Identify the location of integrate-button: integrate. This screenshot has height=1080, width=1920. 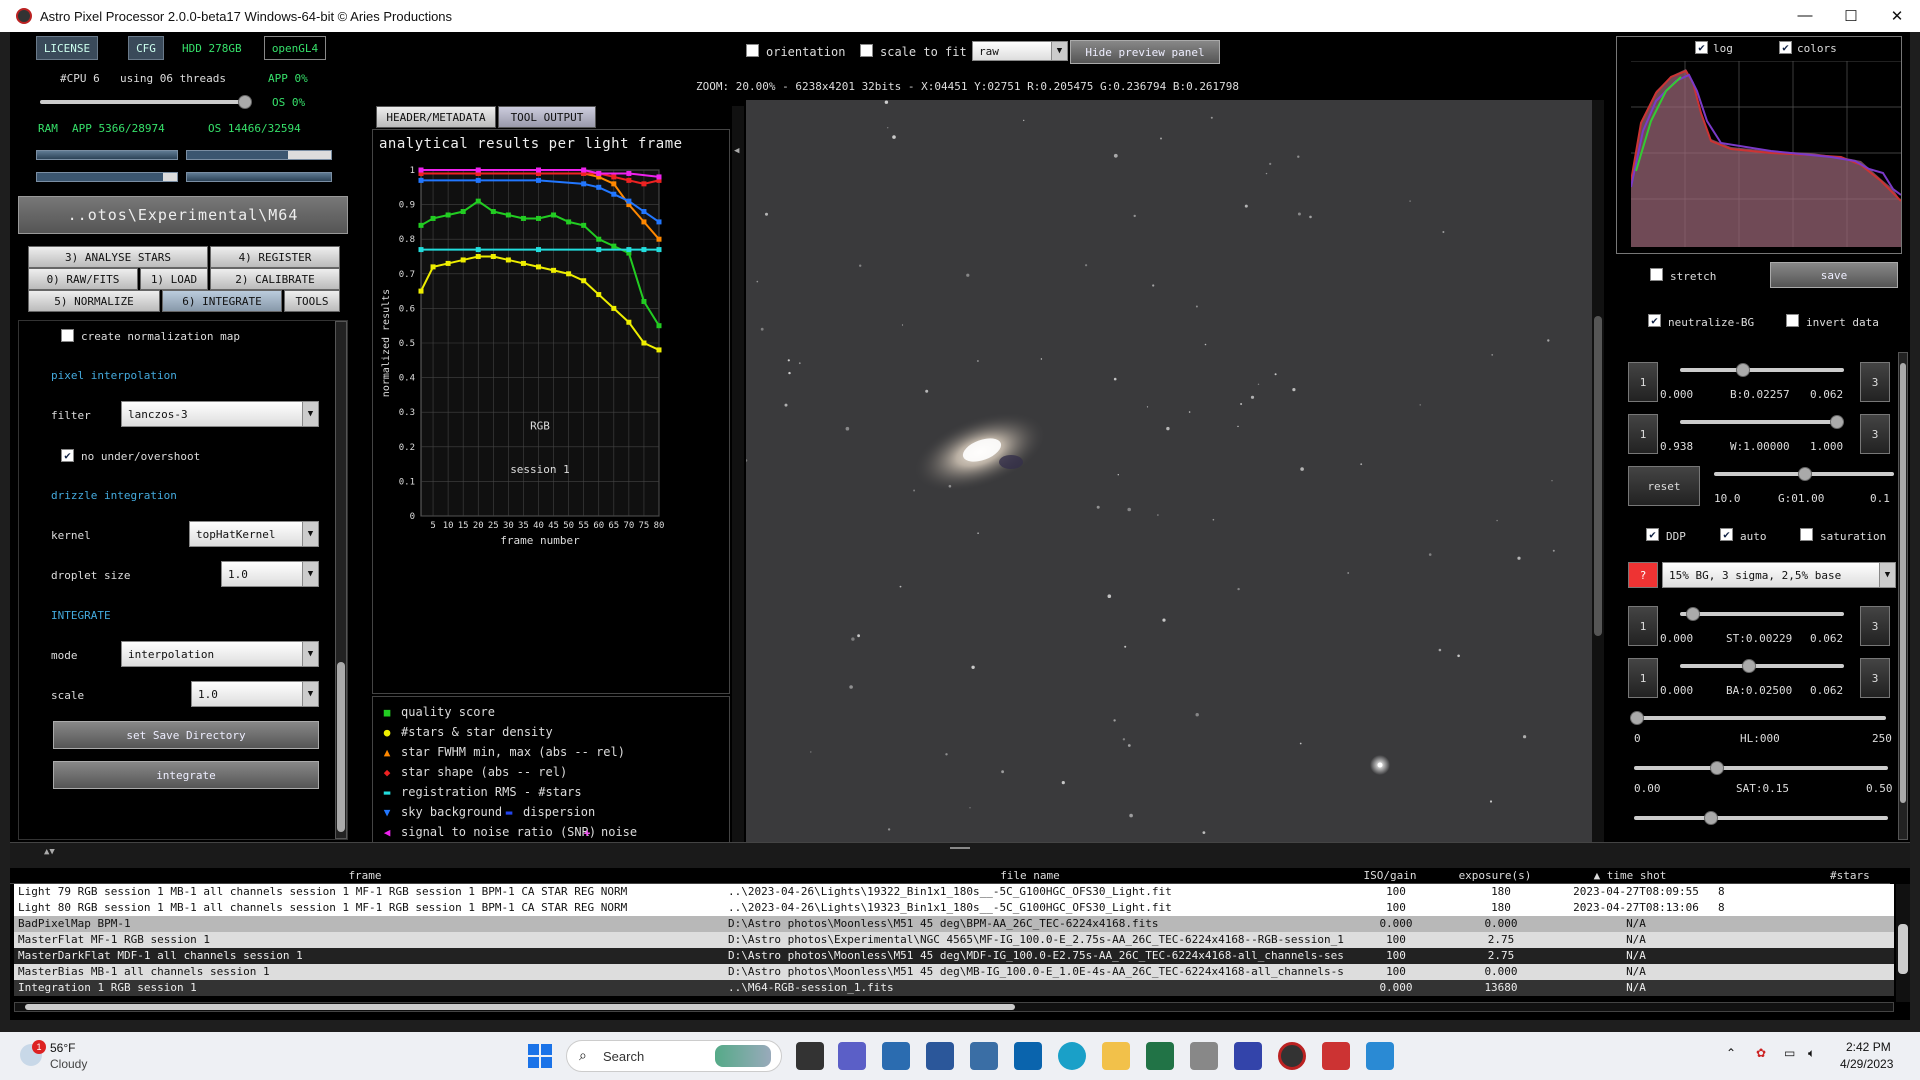
(186, 775).